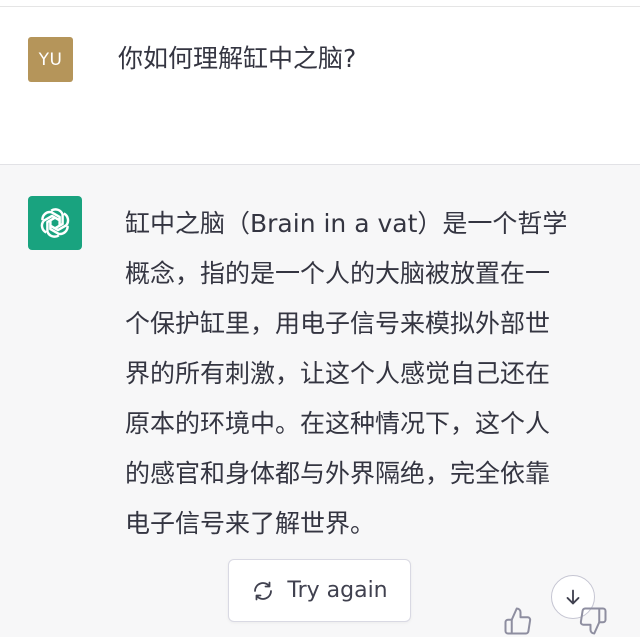  What do you see at coordinates (346, 223) in the screenshot?
I see `assistant-message-line: 缸中之脑（Brain in a vat）是一个哲学` at bounding box center [346, 223].